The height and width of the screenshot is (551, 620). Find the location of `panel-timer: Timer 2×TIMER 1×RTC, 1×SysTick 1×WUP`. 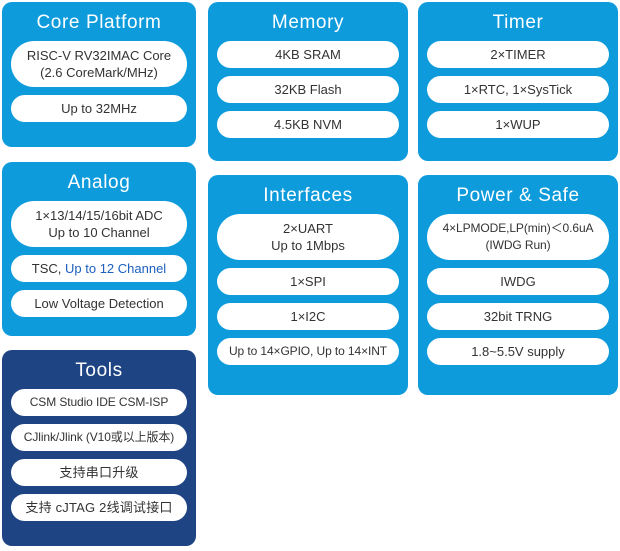

panel-timer: Timer 2×TIMER 1×RTC, 1×SysTick 1×WUP is located at coordinates (518, 81).